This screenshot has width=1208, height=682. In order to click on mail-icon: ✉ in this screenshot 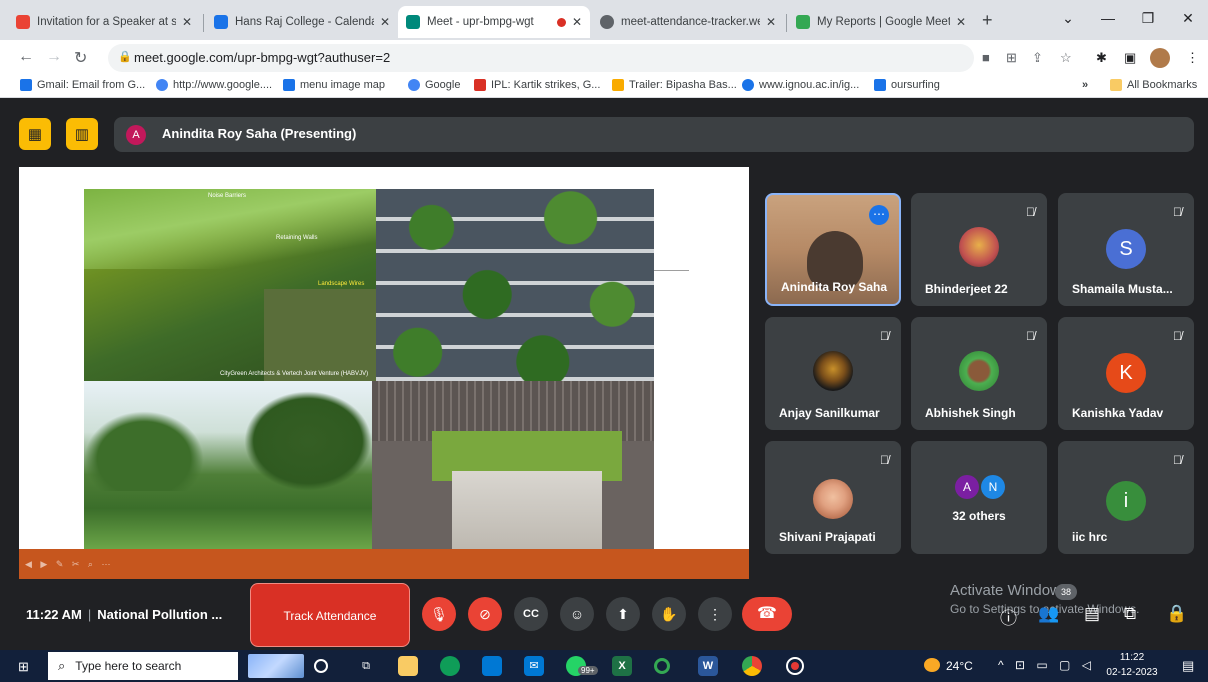, I will do `click(534, 666)`.